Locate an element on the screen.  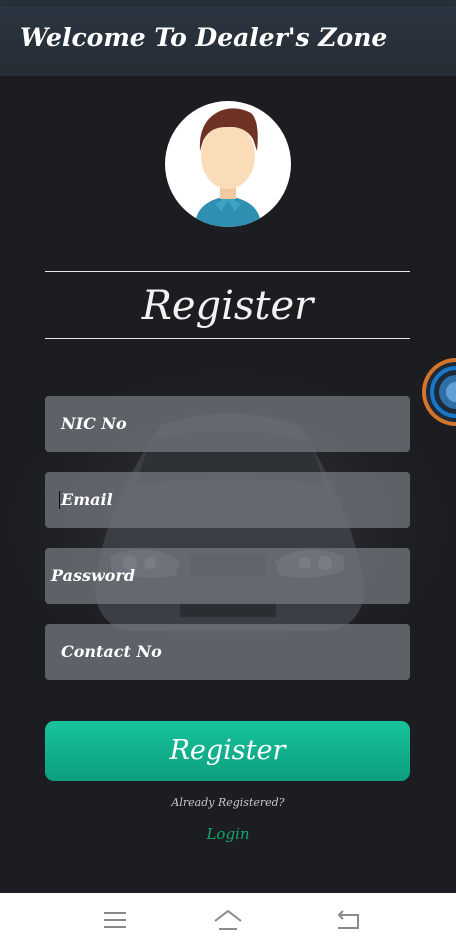
back-icon is located at coordinates (349, 920).